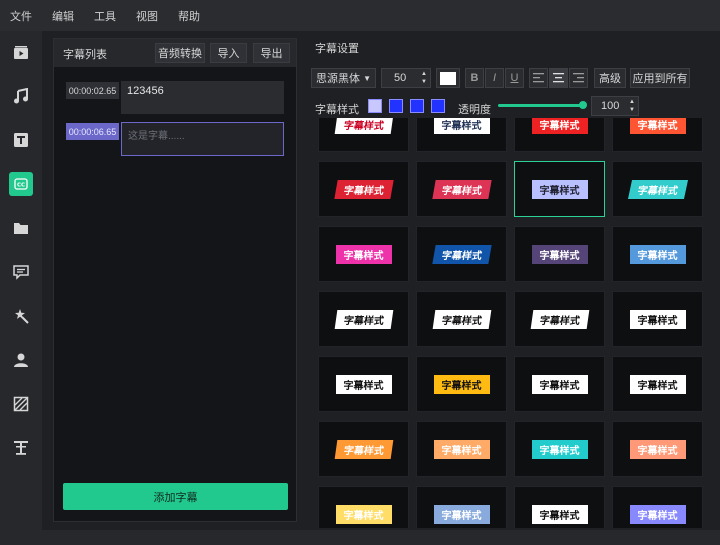  What do you see at coordinates (180, 53) in the screenshot?
I see `audio-convert-button: 音频转换` at bounding box center [180, 53].